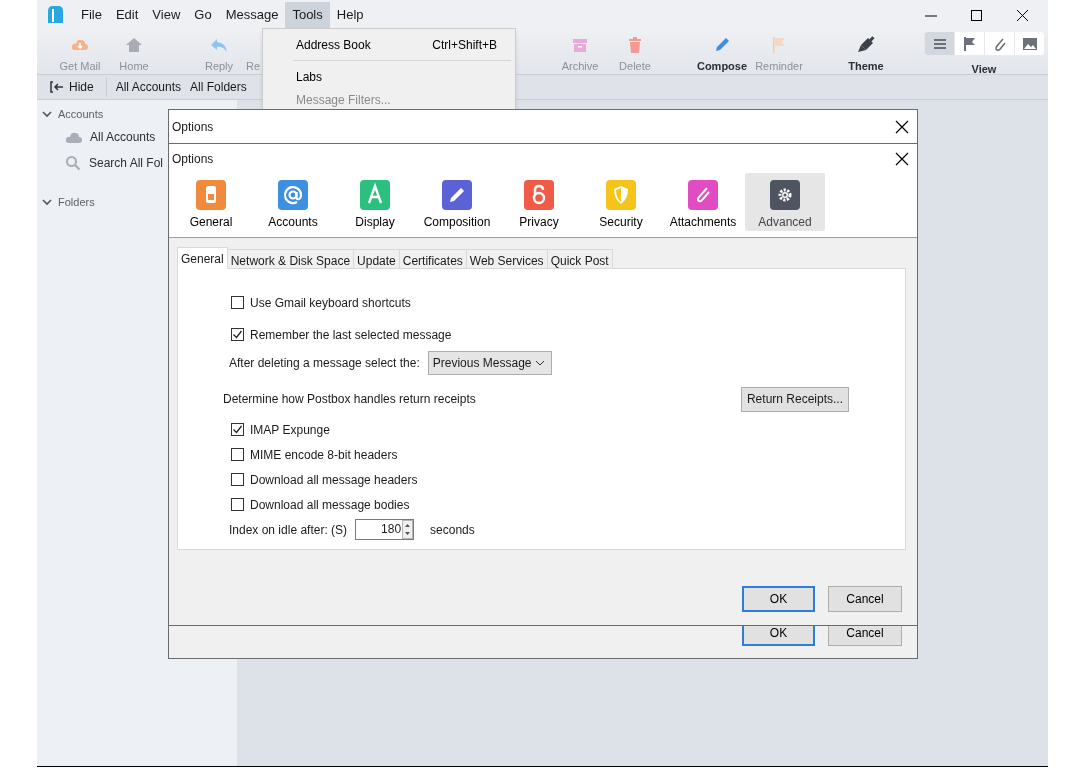 The width and height of the screenshot is (1087, 769). Describe the element at coordinates (385, 529) in the screenshot. I see `number-spinner: 180` at that location.